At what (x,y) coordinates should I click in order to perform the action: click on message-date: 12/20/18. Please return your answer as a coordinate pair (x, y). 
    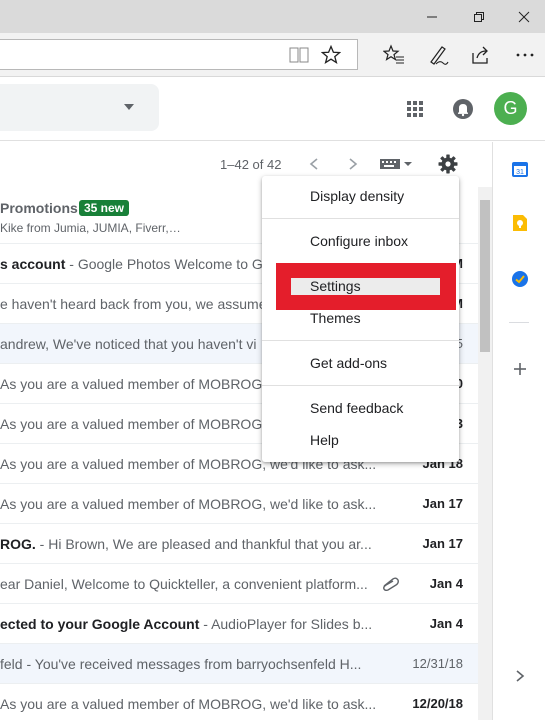
    Looking at the image, I should click on (437, 703).